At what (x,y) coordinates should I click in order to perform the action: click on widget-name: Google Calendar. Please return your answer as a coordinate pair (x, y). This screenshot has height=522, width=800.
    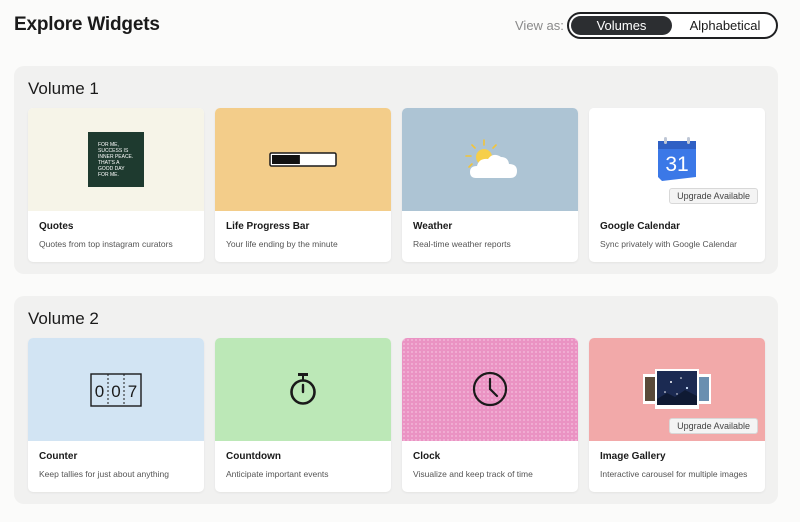
    Looking at the image, I should click on (640, 226).